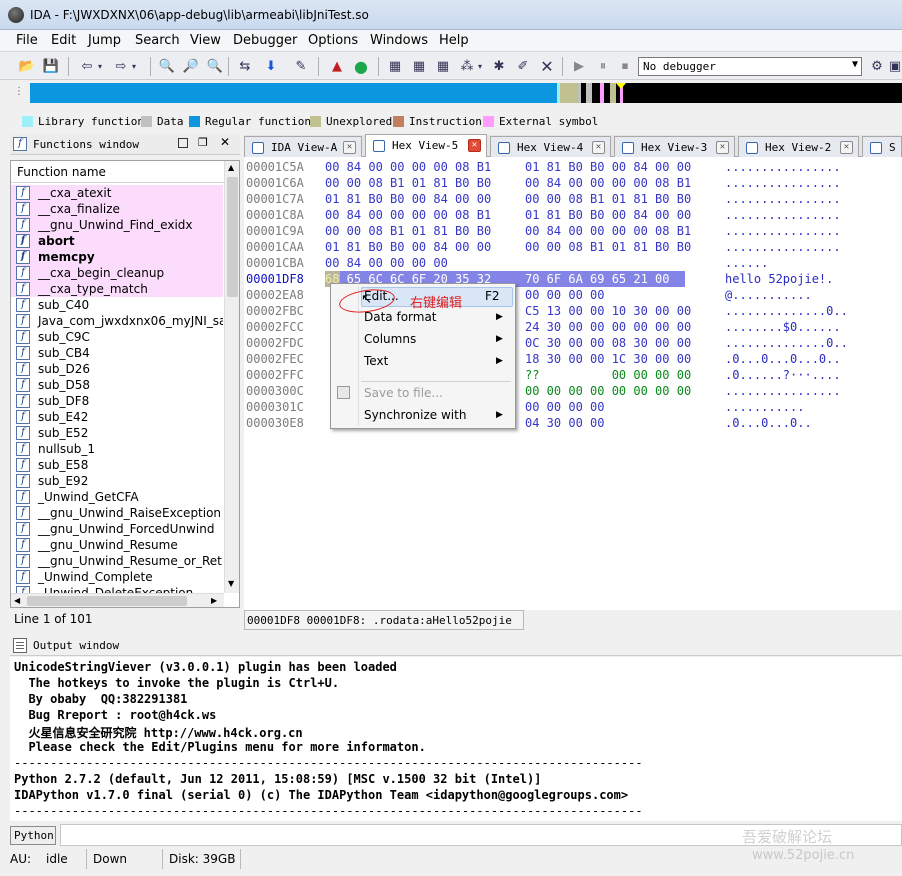 This screenshot has height=876, width=902. I want to click on scroll-down-icon: ▼, so click(231, 583).